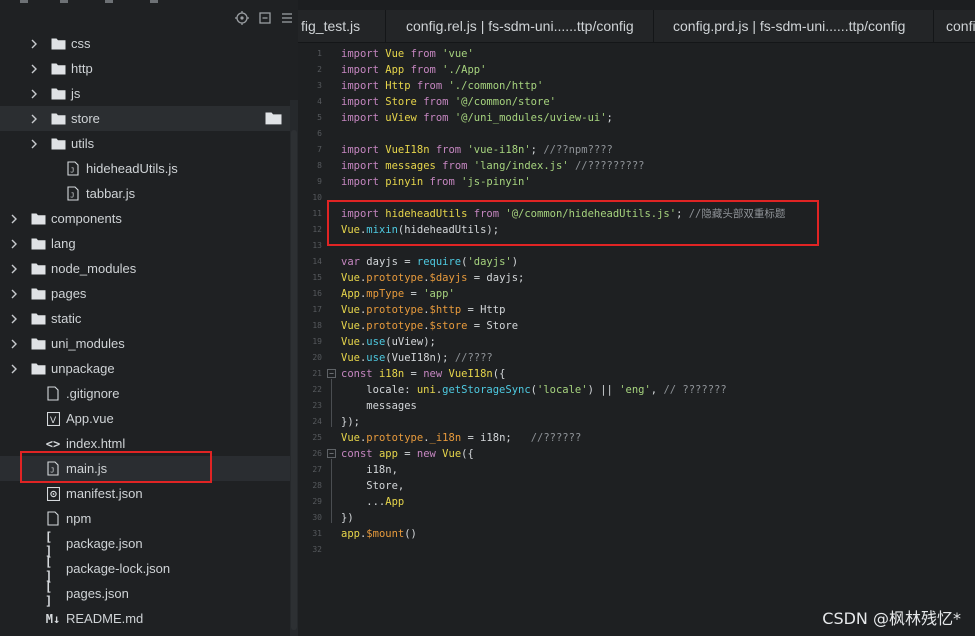 This screenshot has height=636, width=975. I want to click on tree-item-js: js, so click(145, 93).